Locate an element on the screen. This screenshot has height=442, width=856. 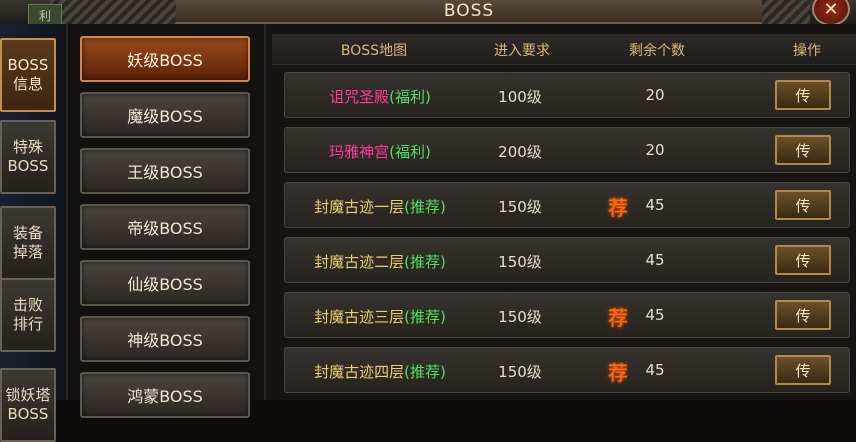
tab-special-boss: 特殊 BOSS is located at coordinates (28, 157).